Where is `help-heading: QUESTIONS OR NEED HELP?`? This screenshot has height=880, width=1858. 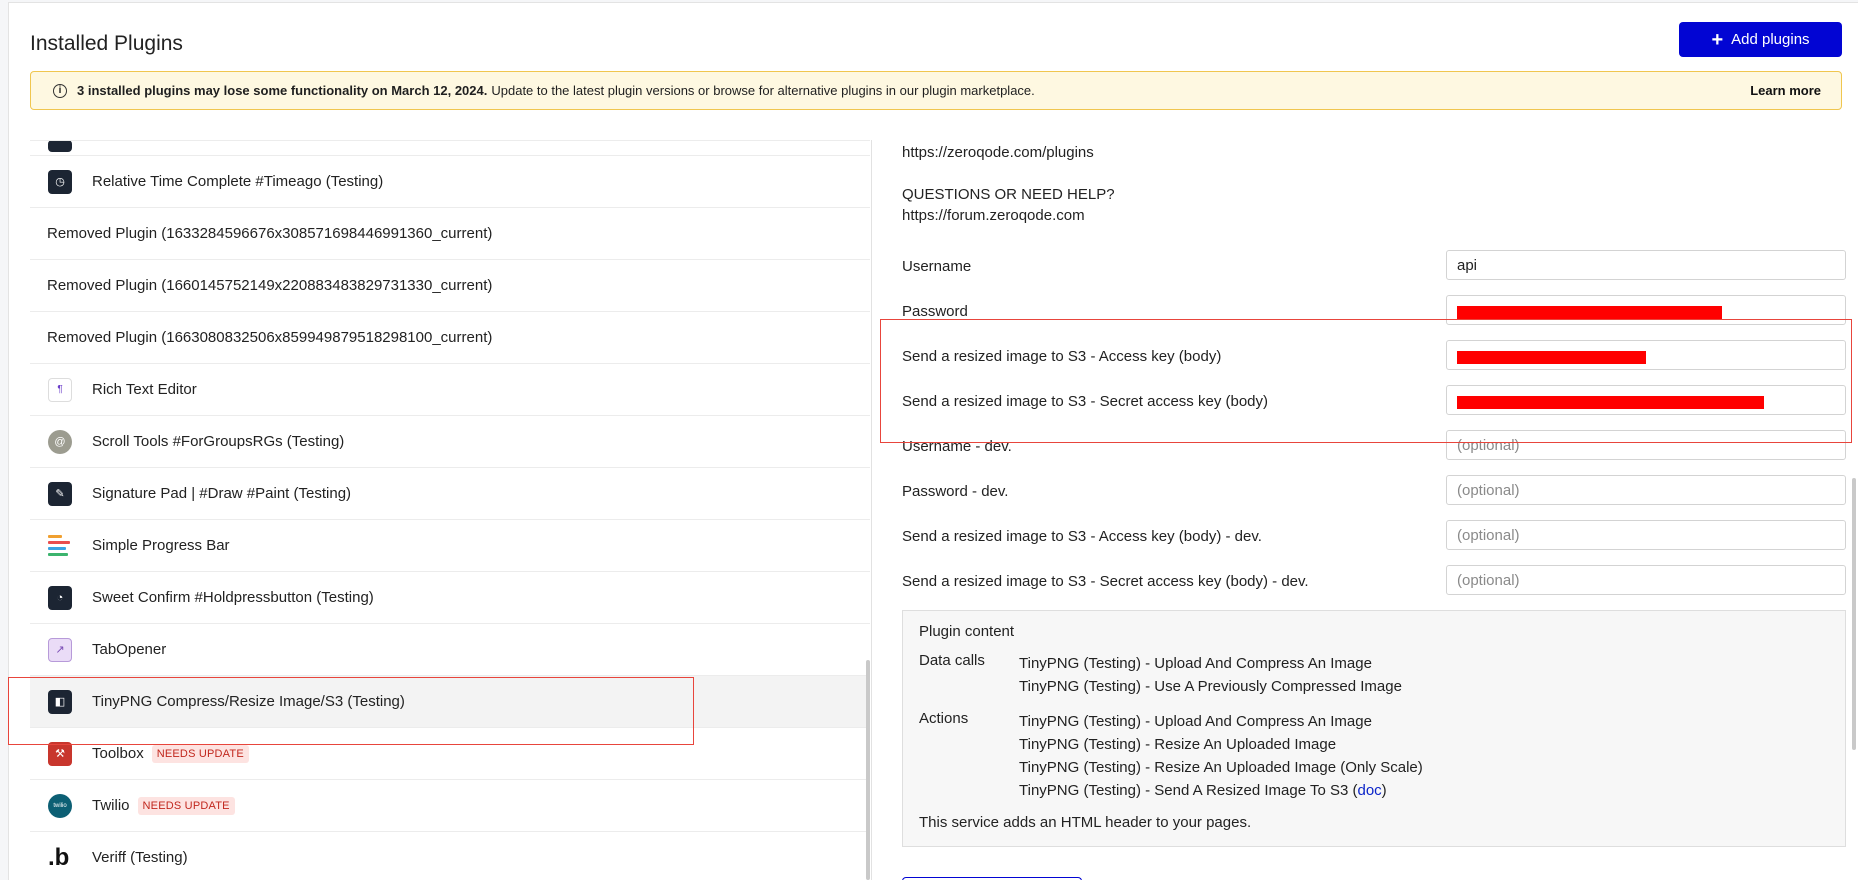 help-heading: QUESTIONS OR NEED HELP? is located at coordinates (1008, 194).